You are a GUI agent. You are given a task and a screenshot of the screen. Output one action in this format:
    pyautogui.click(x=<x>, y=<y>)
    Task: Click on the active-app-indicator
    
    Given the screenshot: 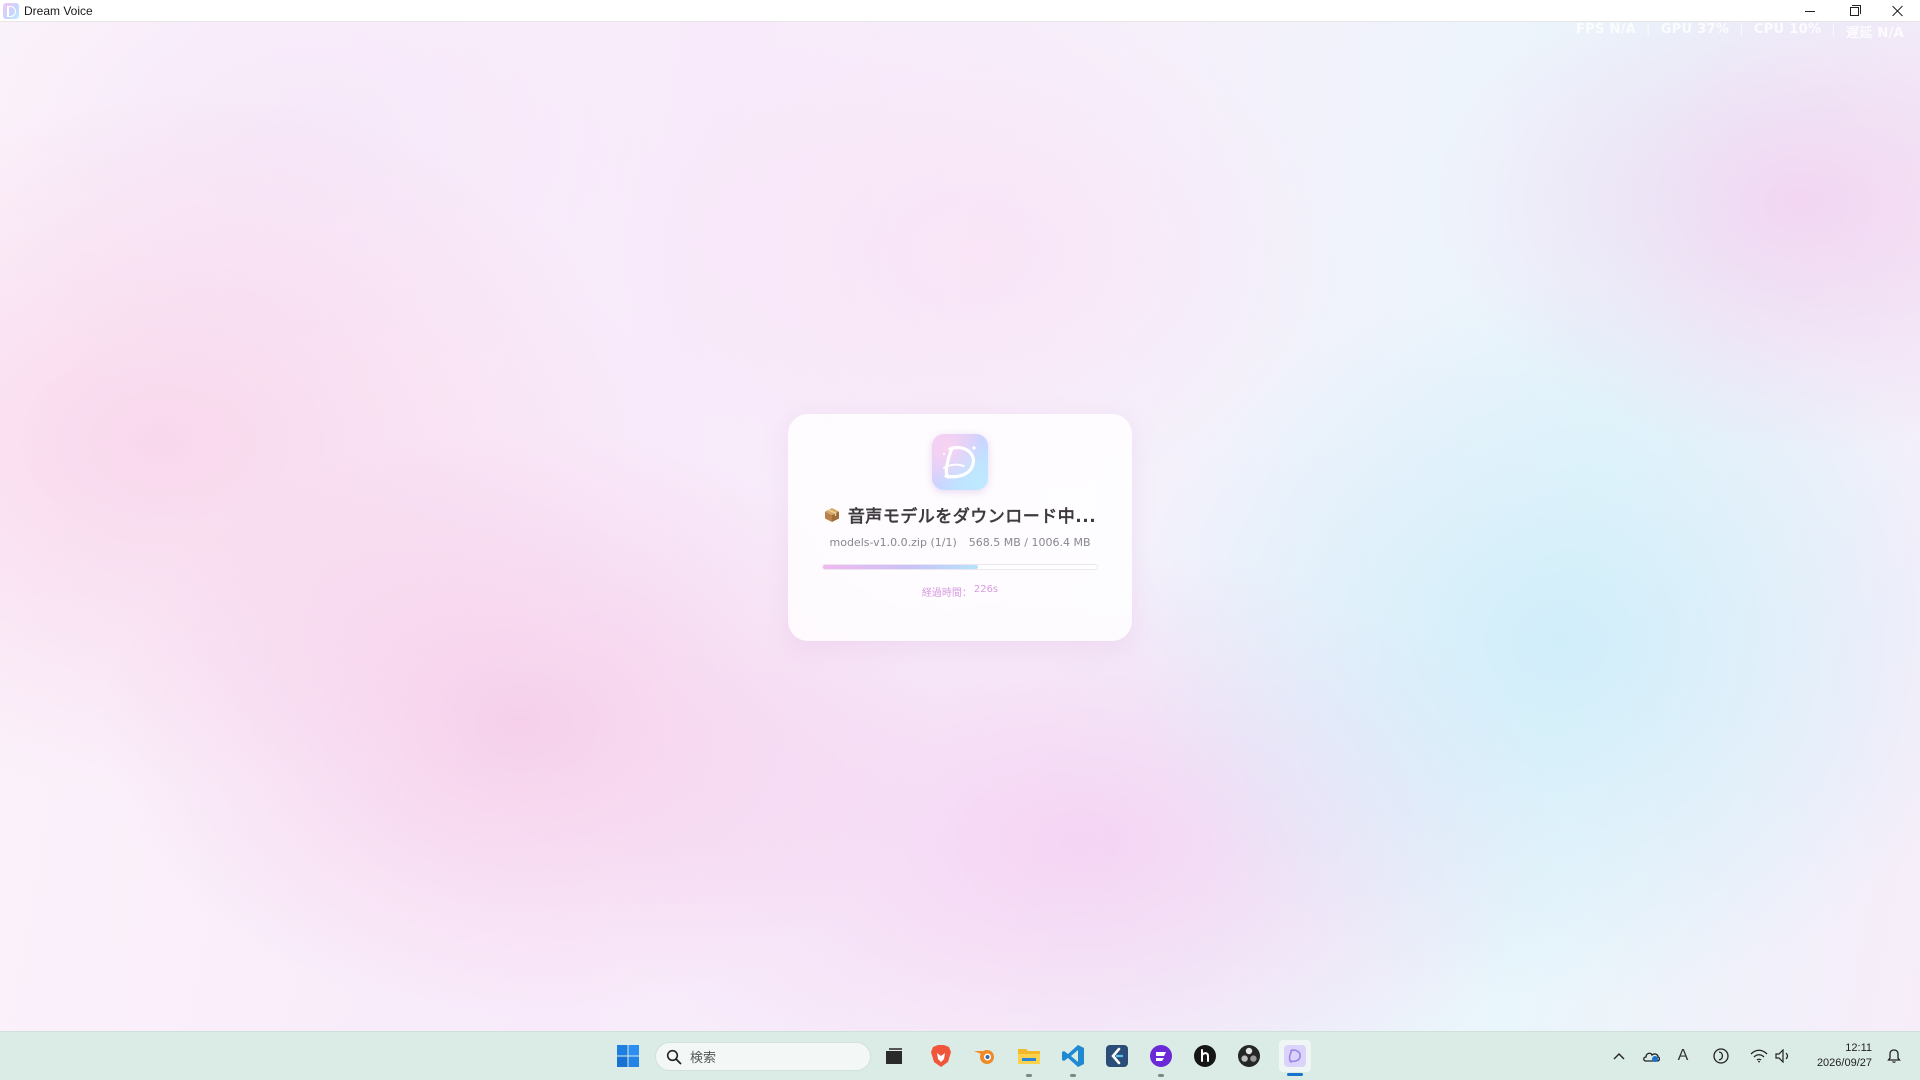 What is the action you would take?
    pyautogui.click(x=1295, y=1074)
    